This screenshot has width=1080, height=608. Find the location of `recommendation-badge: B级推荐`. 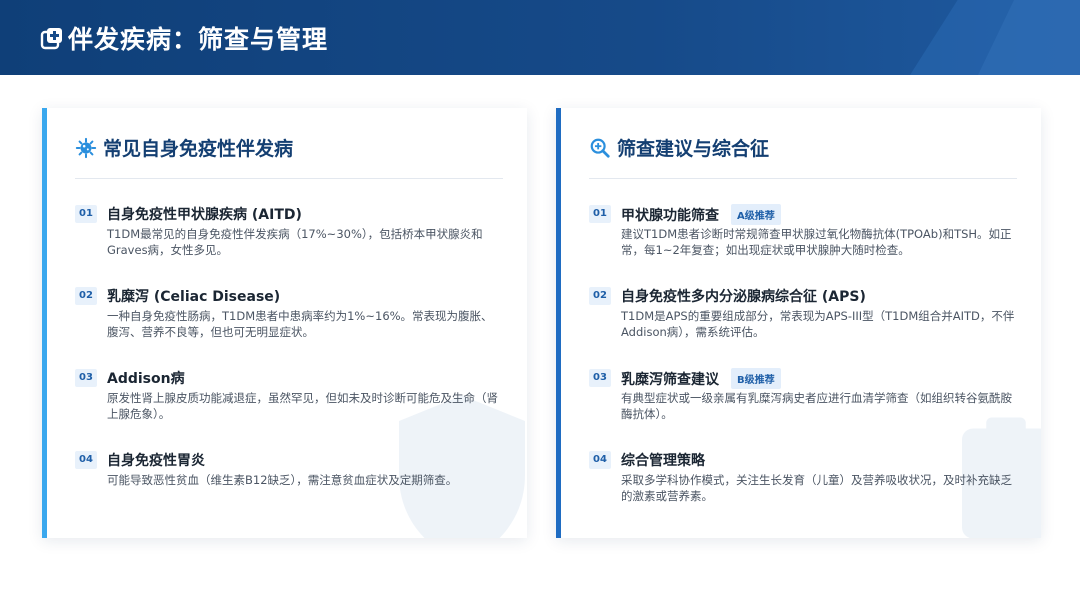

recommendation-badge: B级推荐 is located at coordinates (756, 378).